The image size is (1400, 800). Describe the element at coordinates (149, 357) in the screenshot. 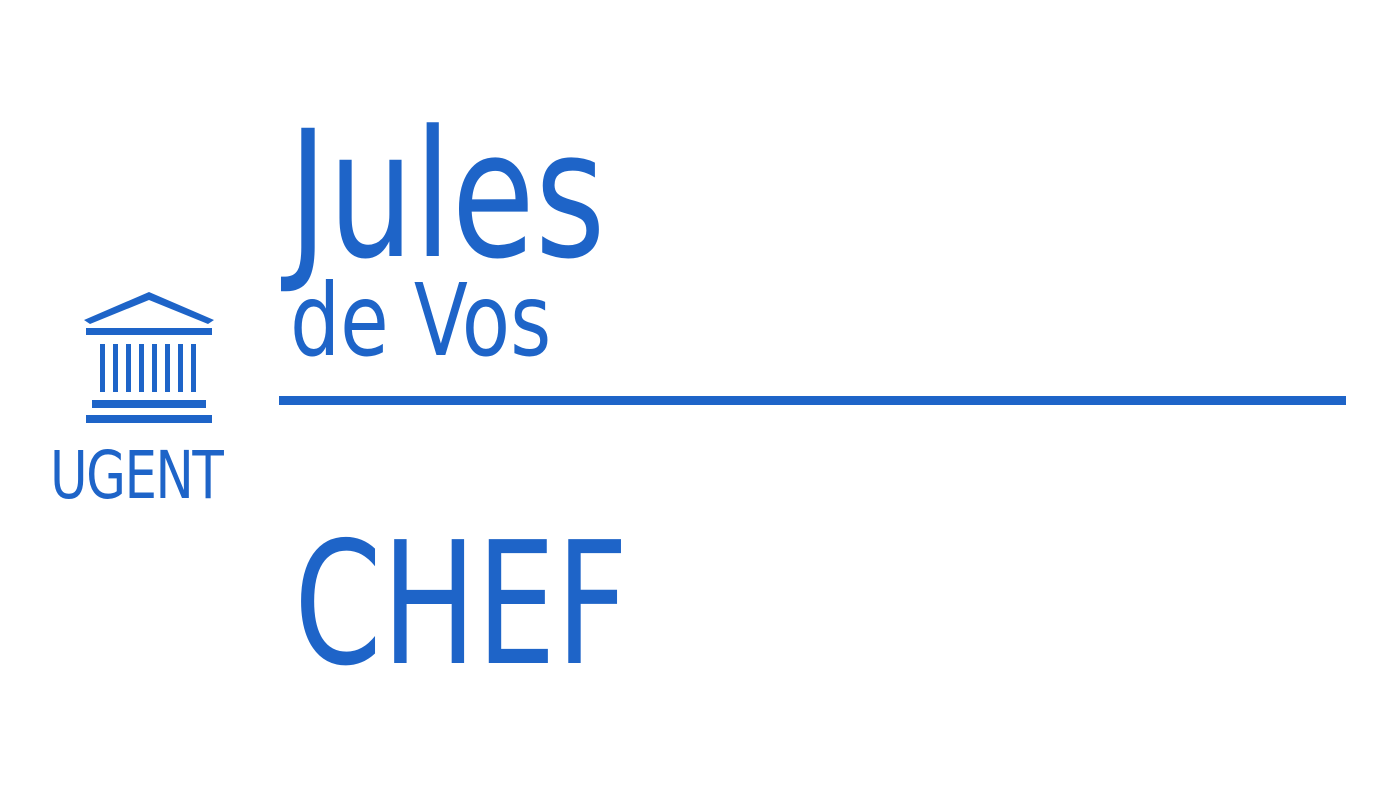

I see `building-columns-icon` at that location.